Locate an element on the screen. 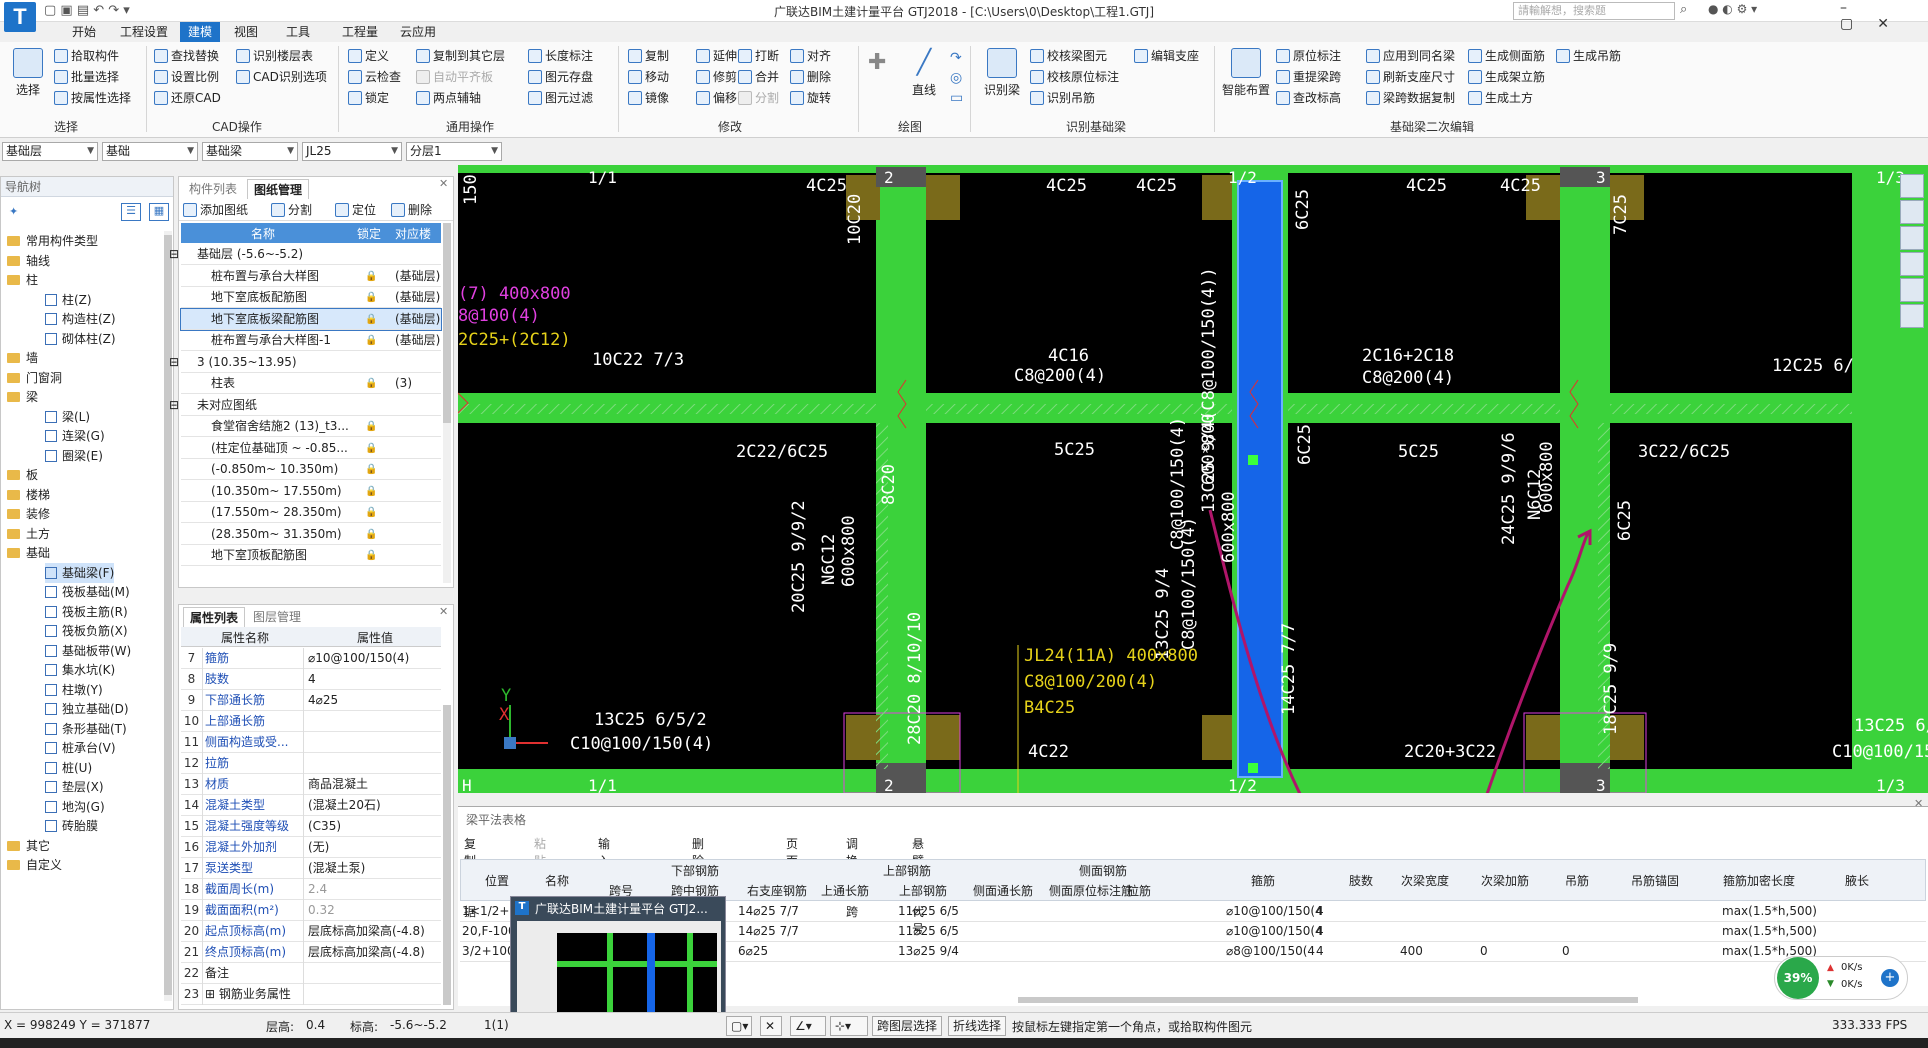  check-beam-button: 校核梁图元 is located at coordinates (1068, 56).